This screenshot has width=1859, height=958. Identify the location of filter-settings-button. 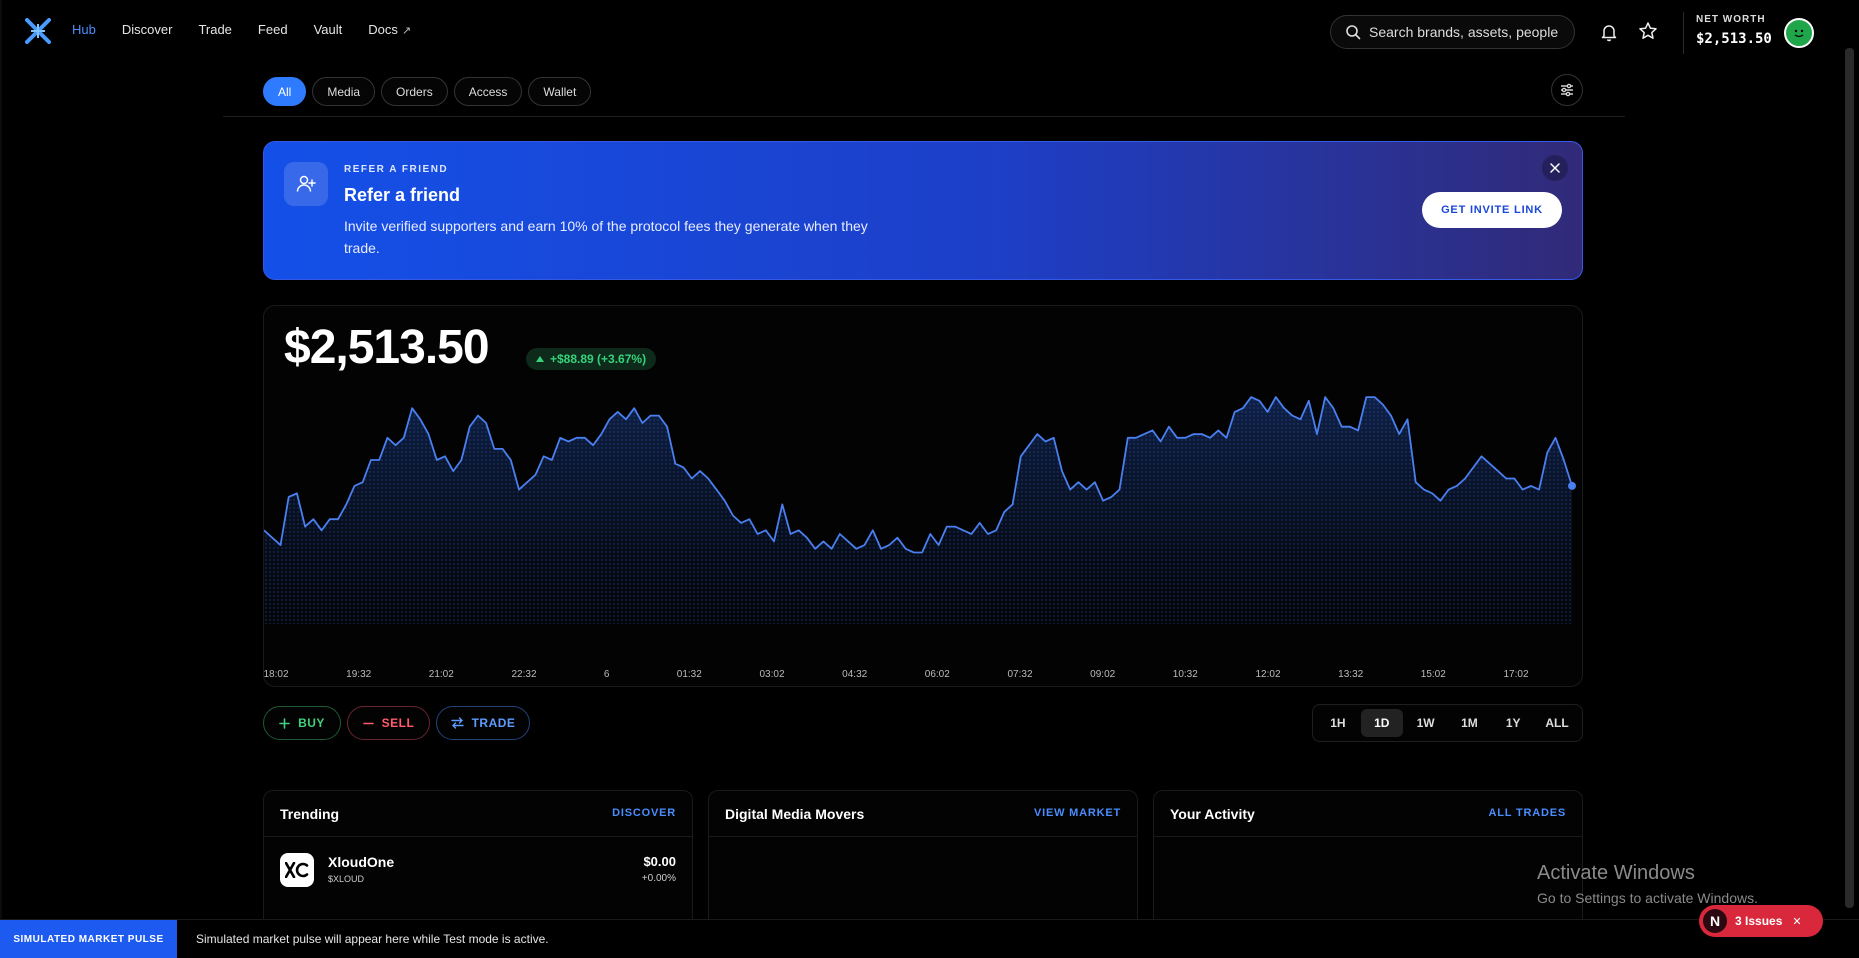
(1567, 90).